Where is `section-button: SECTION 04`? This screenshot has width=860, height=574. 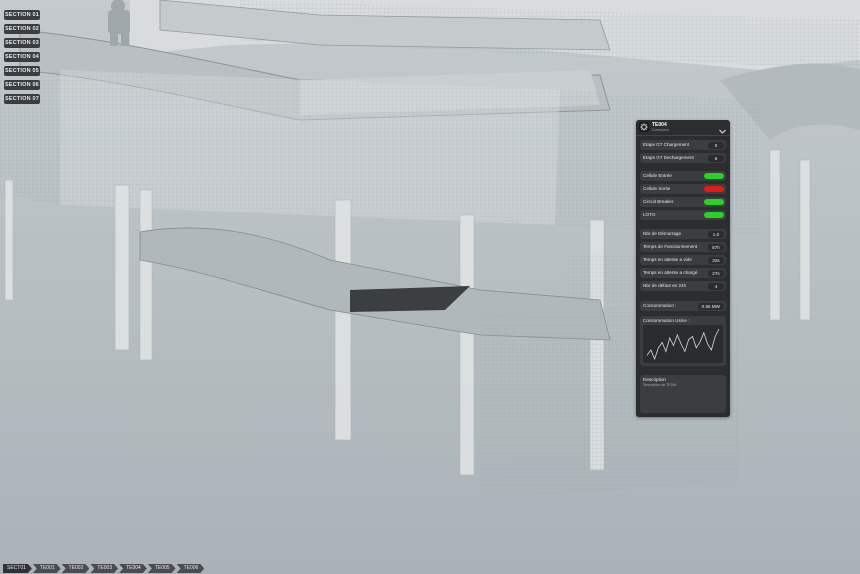
section-button: SECTION 04 is located at coordinates (22, 57).